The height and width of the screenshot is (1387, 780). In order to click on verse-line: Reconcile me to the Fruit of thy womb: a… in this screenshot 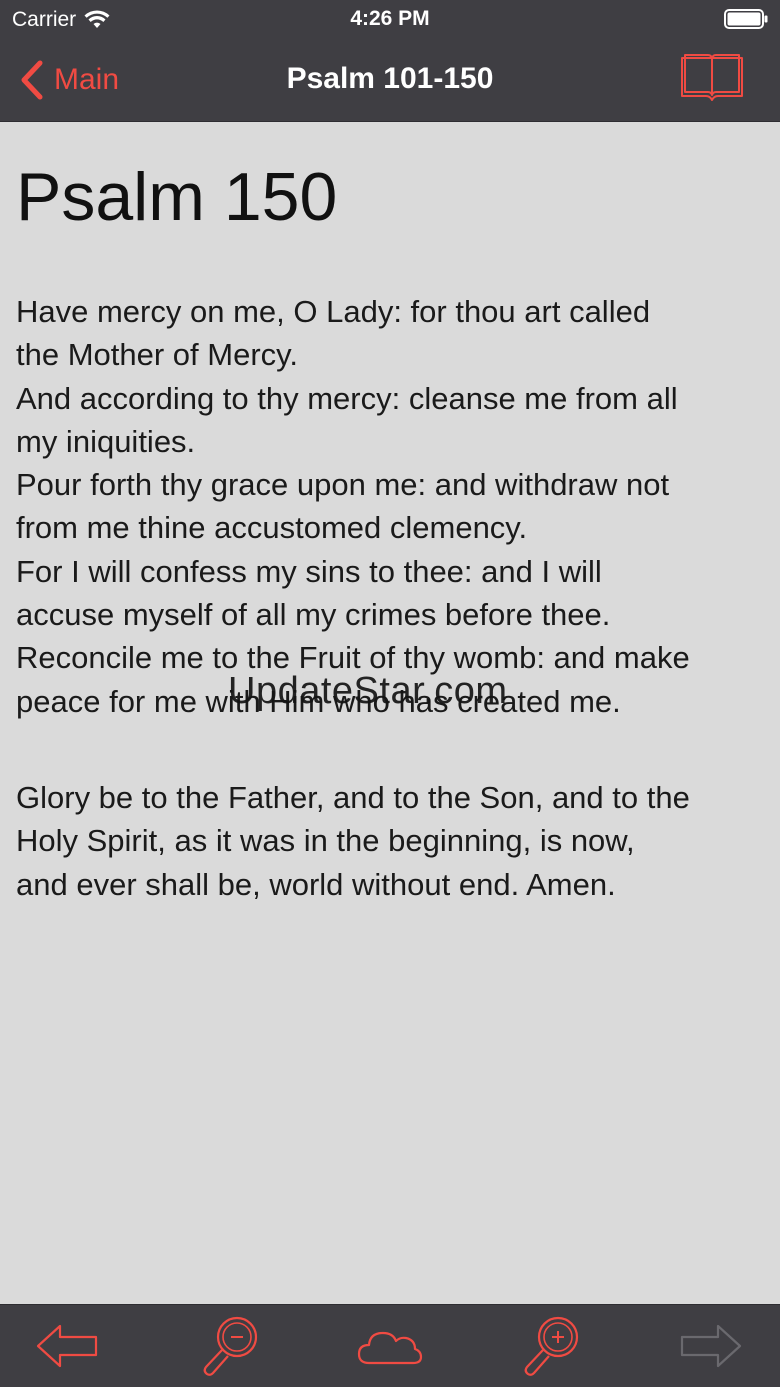, I will do `click(353, 658)`.